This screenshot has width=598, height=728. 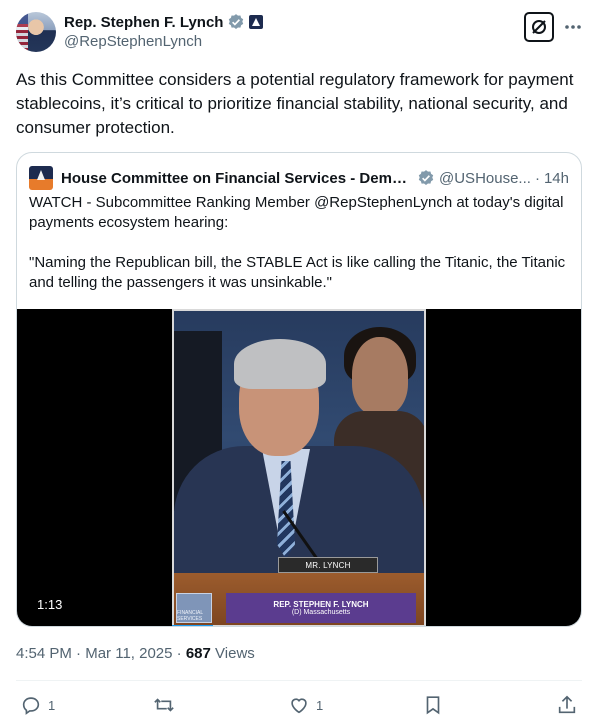 I want to click on views-label: Views, so click(x=235, y=653).